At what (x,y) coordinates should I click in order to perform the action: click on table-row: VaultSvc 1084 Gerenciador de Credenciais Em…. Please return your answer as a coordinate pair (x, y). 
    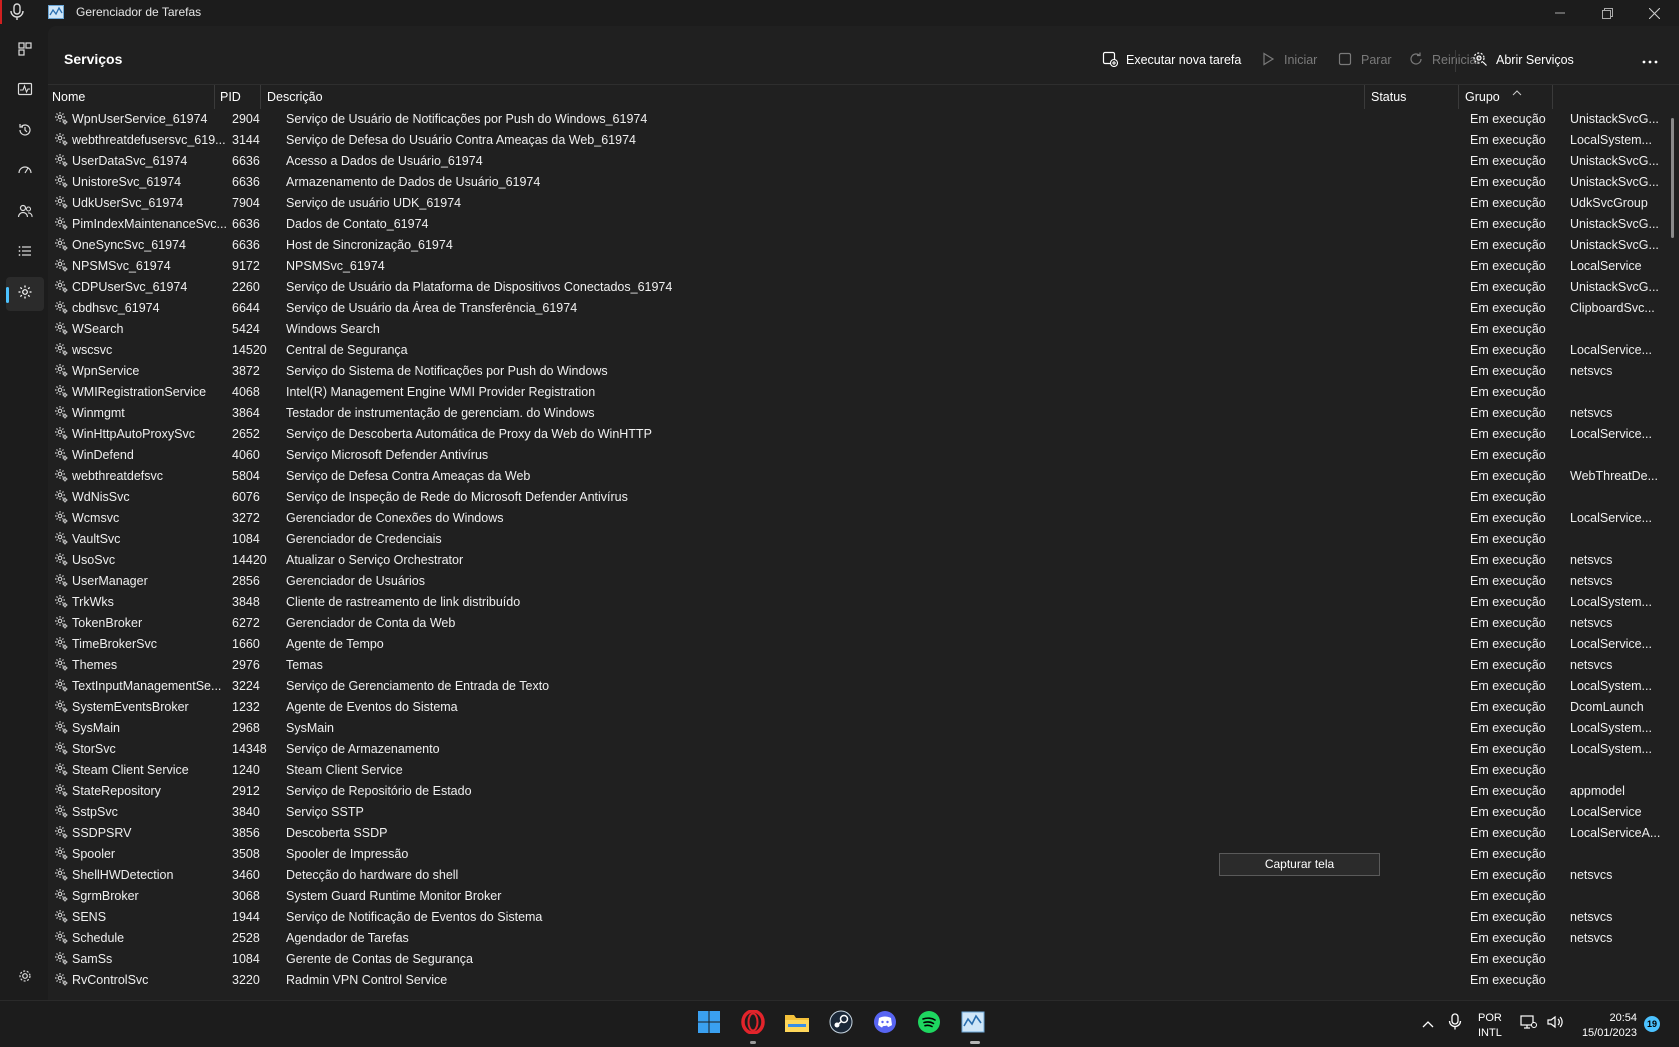
    Looking at the image, I should click on (853, 539).